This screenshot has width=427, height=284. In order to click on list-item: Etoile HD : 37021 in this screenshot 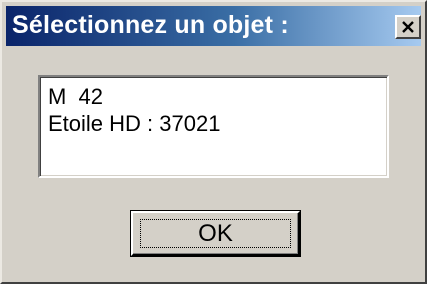, I will do `click(216, 123)`.